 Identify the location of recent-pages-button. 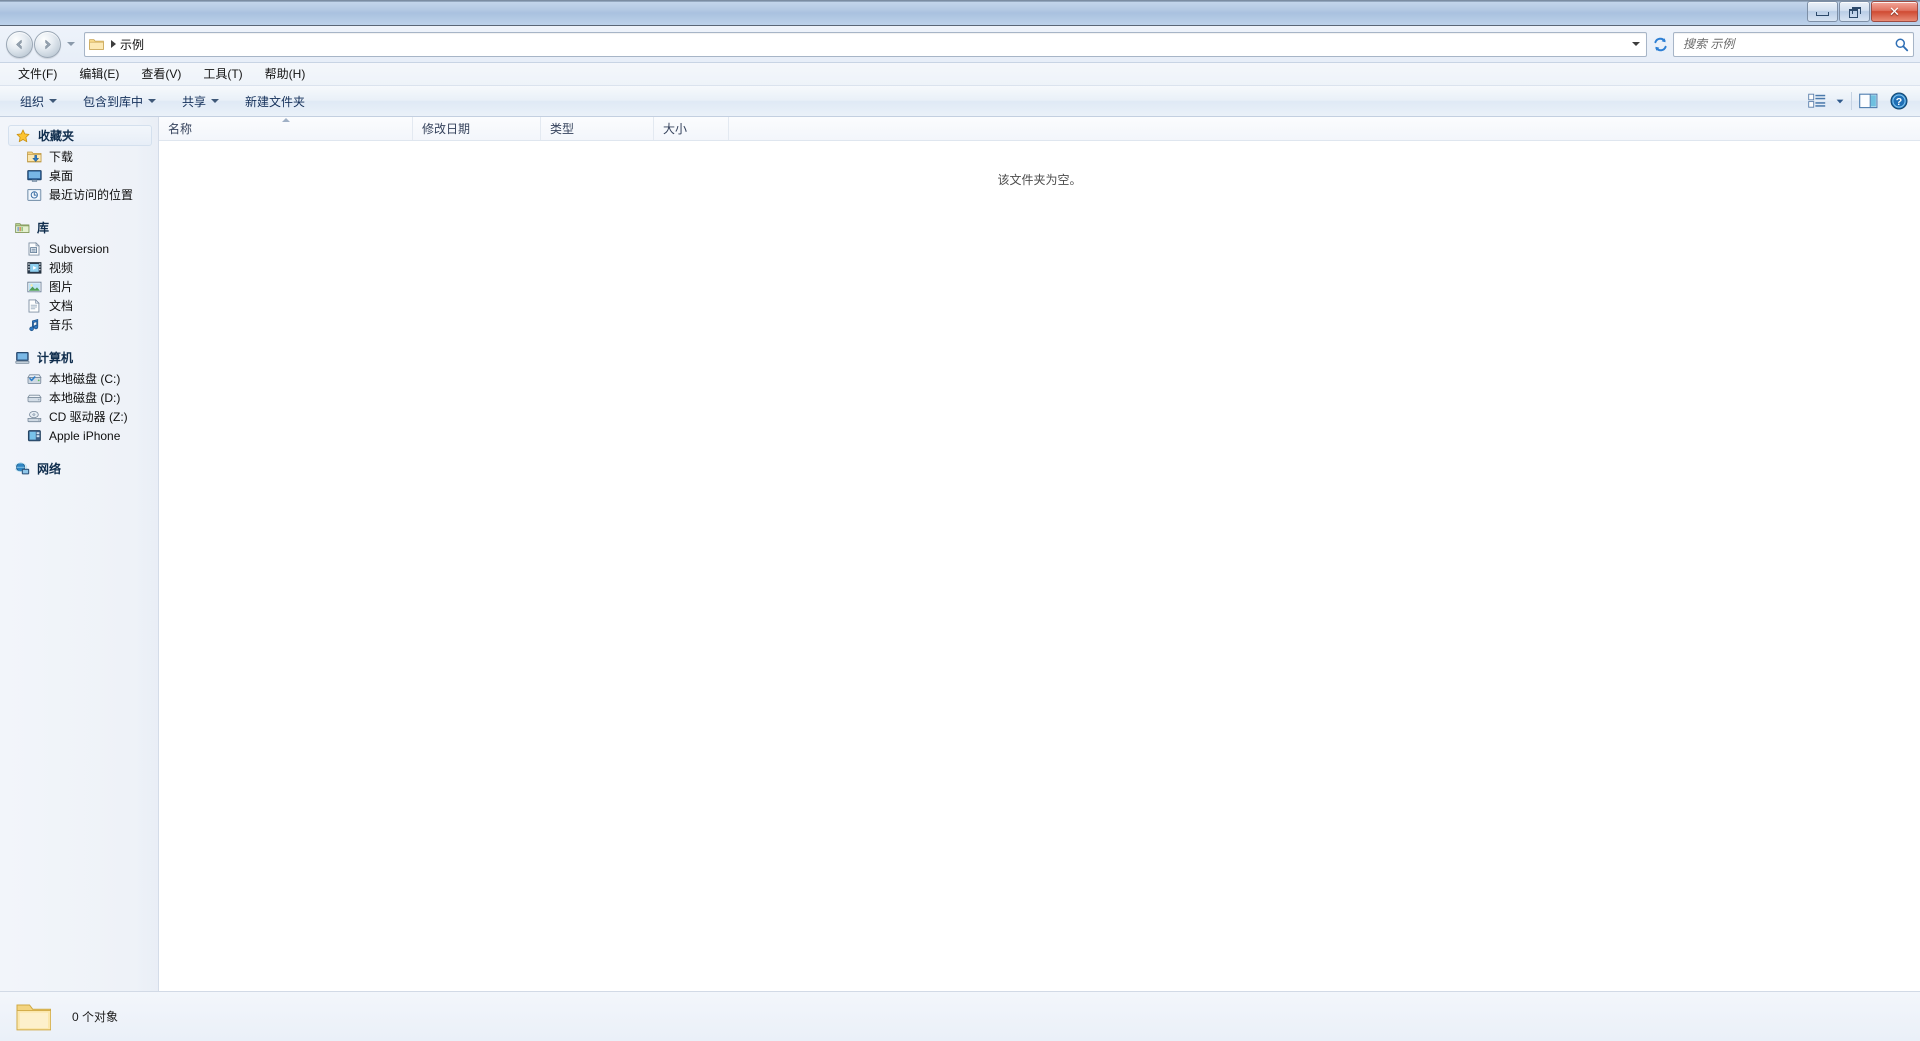
(70, 44).